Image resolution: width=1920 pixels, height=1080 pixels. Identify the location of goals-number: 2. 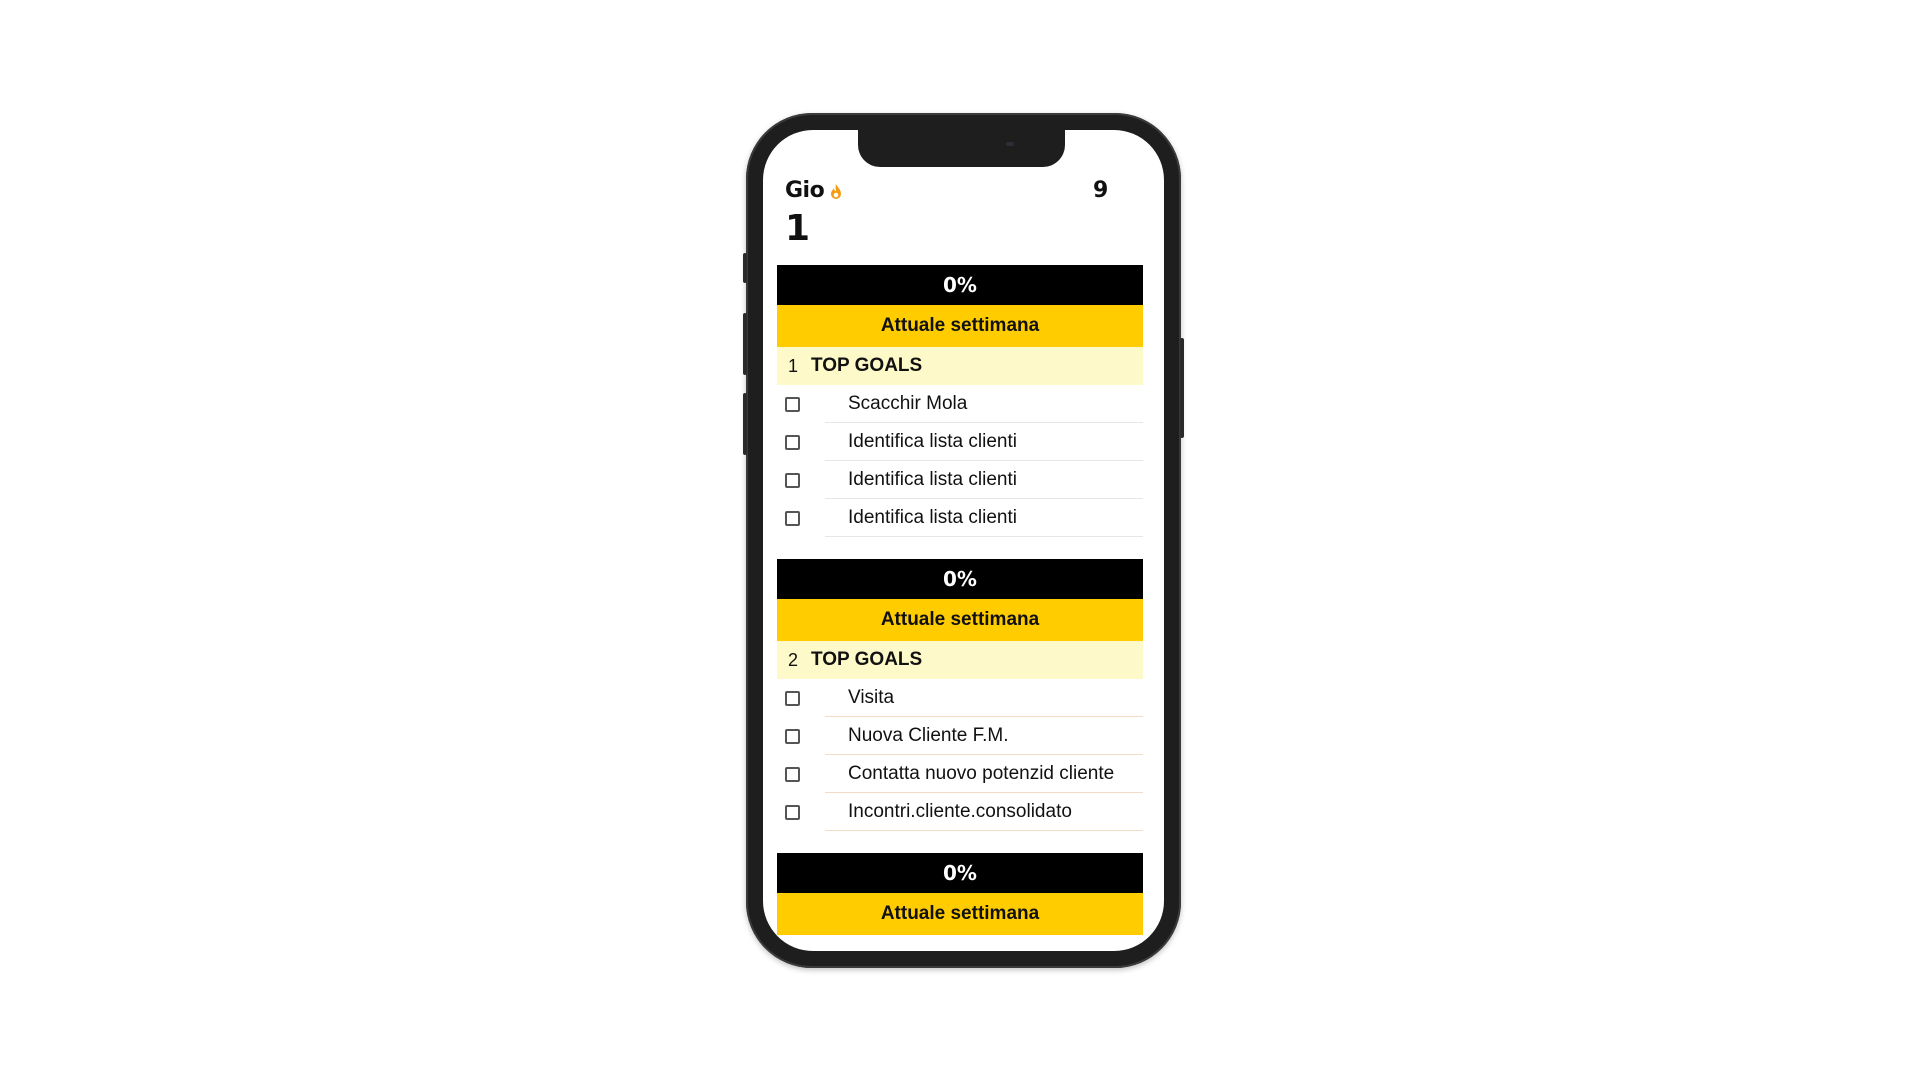
(793, 659).